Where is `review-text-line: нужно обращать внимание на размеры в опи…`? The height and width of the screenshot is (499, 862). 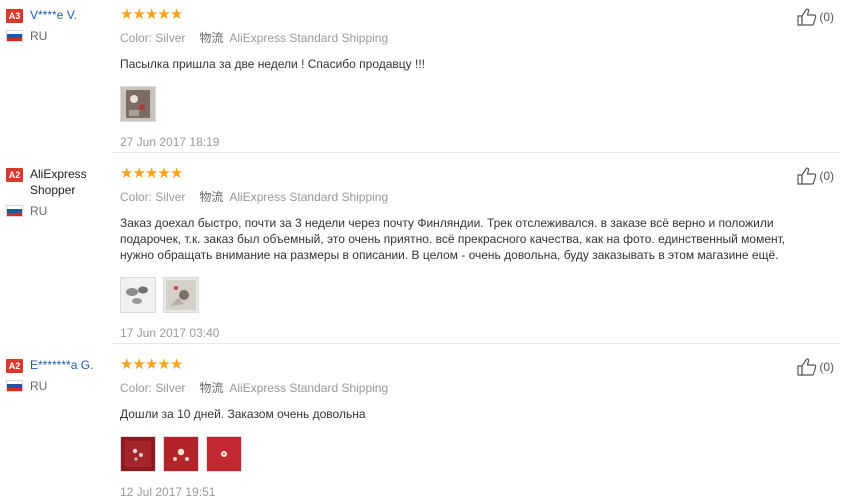 review-text-line: нужно обращать внимание на размеры в опи… is located at coordinates (449, 255).